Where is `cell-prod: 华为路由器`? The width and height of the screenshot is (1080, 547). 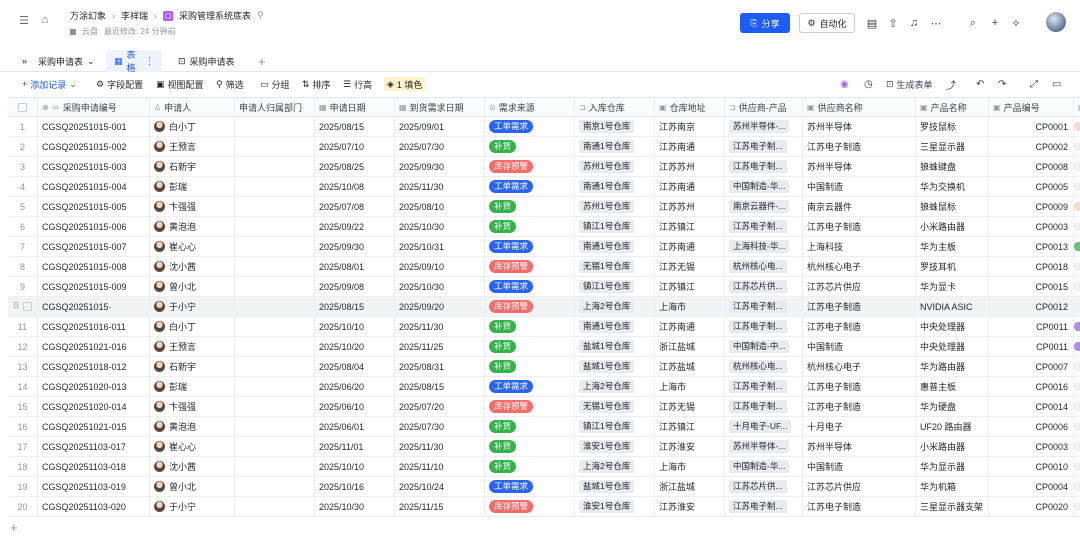
cell-prod: 华为路由器 is located at coordinates (952, 366).